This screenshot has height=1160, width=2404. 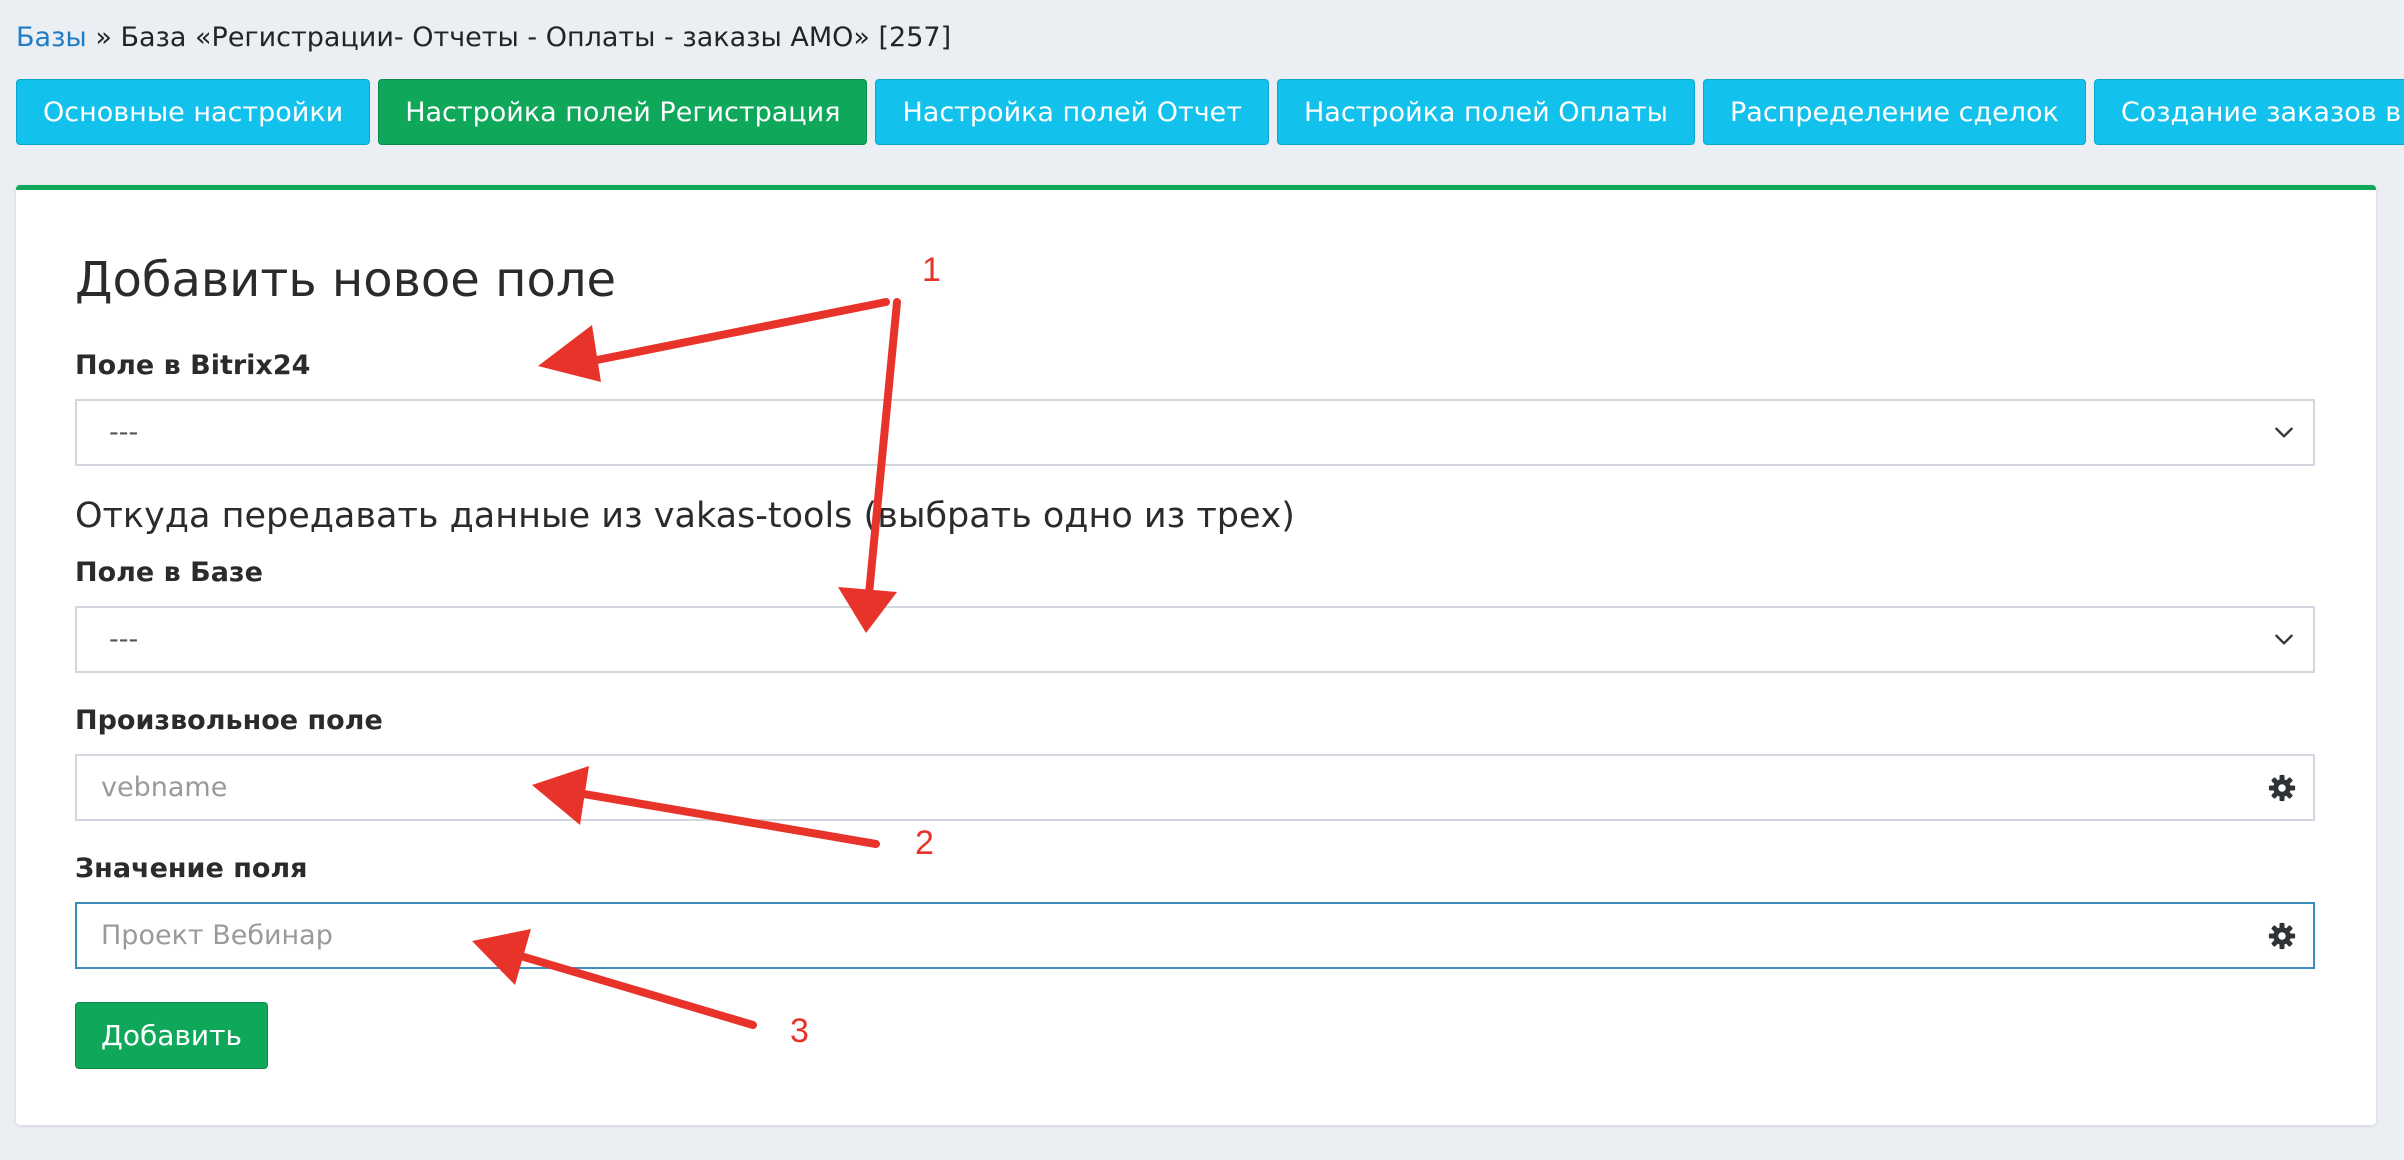 What do you see at coordinates (191, 868) in the screenshot?
I see `field-value-label: Значение поля` at bounding box center [191, 868].